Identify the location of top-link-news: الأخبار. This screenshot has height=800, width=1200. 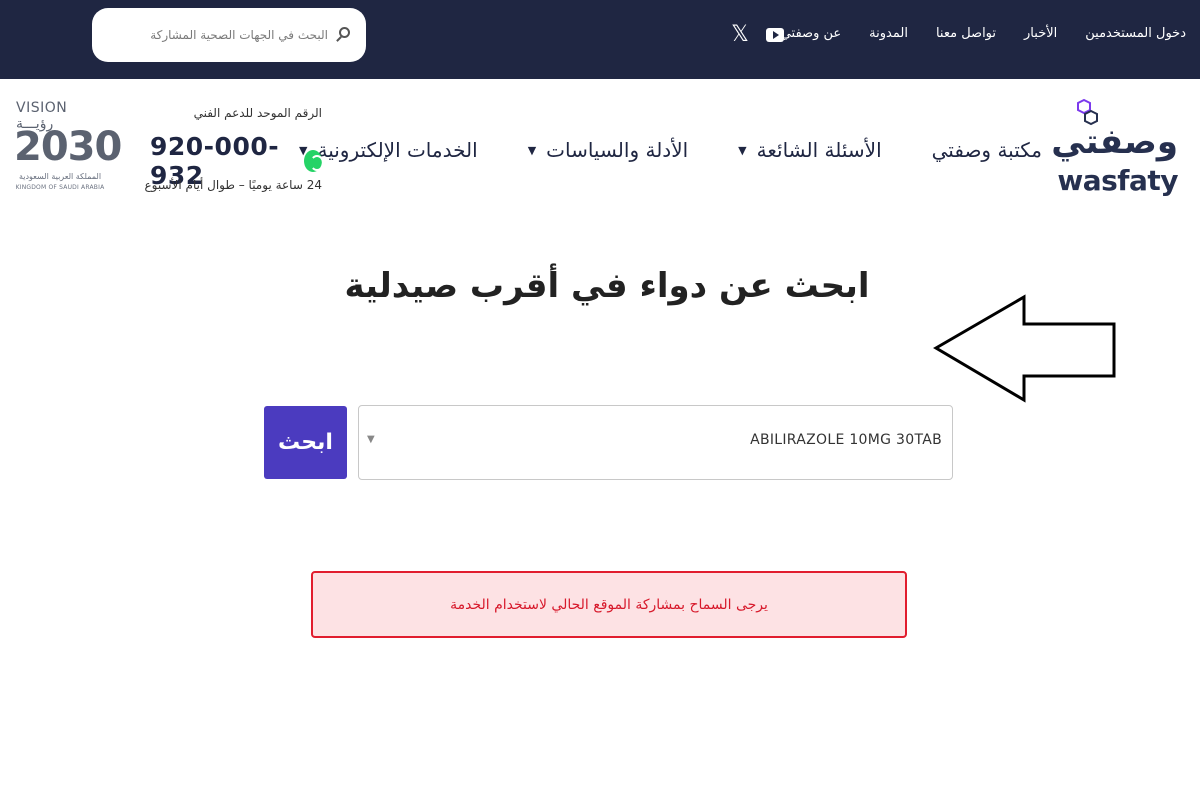
(1040, 33).